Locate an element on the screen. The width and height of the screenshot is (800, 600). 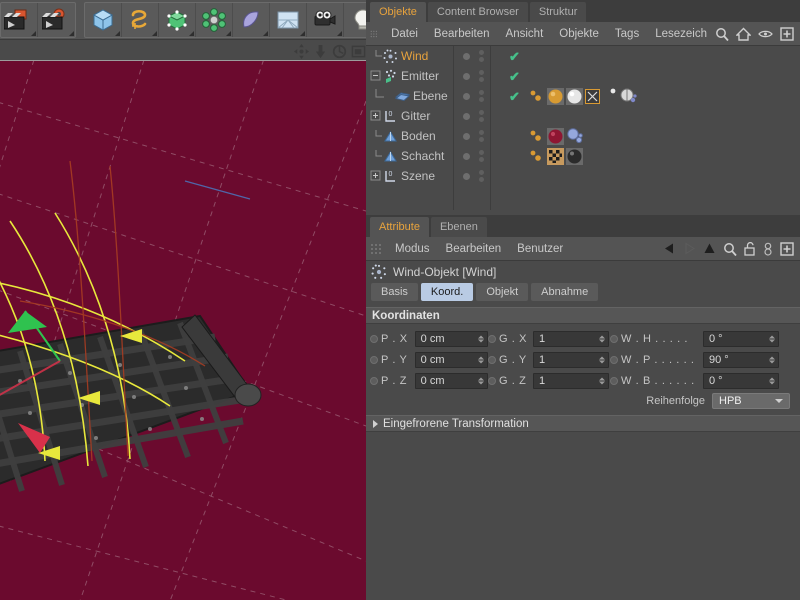
table-row: Wind ✔ is located at coordinates (583, 56).